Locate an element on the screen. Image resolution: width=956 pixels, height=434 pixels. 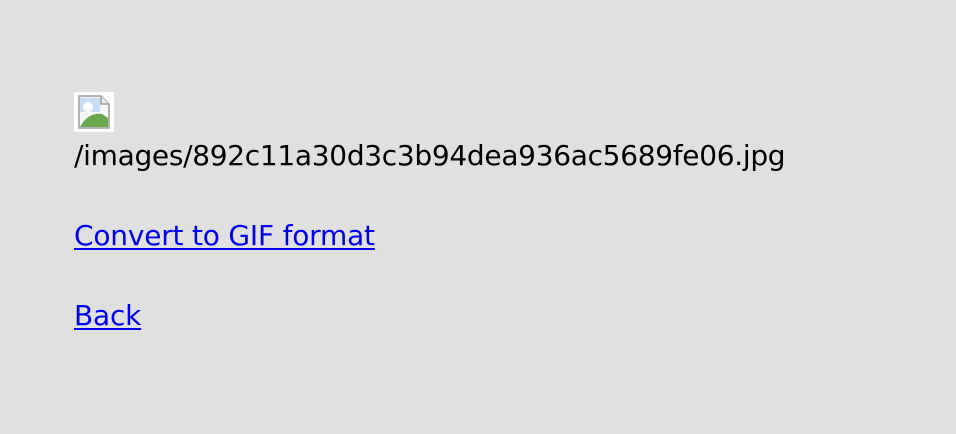
convert-paragraph: Convert to GIF format is located at coordinates (509, 236).